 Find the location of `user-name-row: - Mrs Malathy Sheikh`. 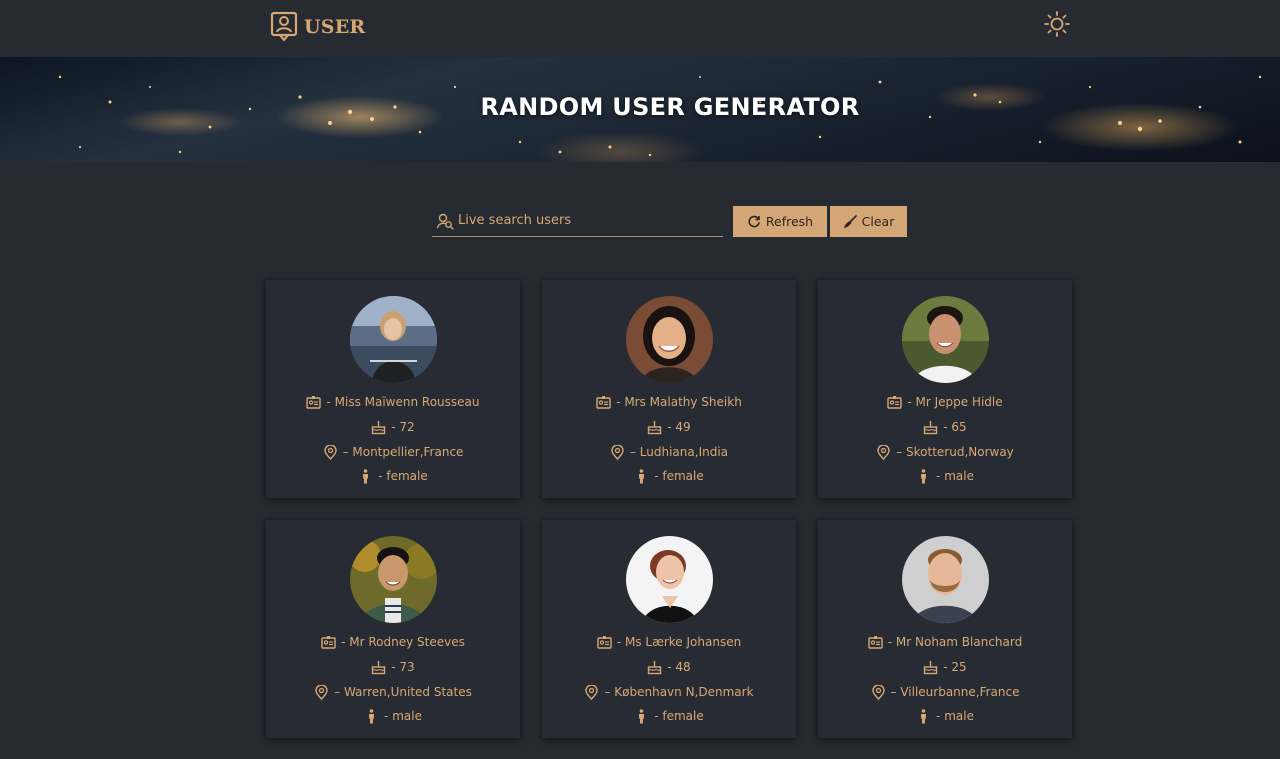

user-name-row: - Mrs Malathy Sheikh is located at coordinates (669, 402).